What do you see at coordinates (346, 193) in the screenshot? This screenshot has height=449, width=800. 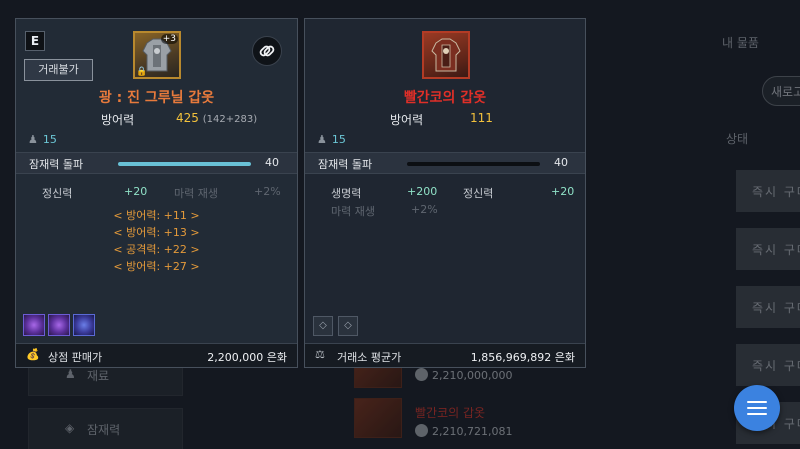 I see `stat-label: 생명력` at bounding box center [346, 193].